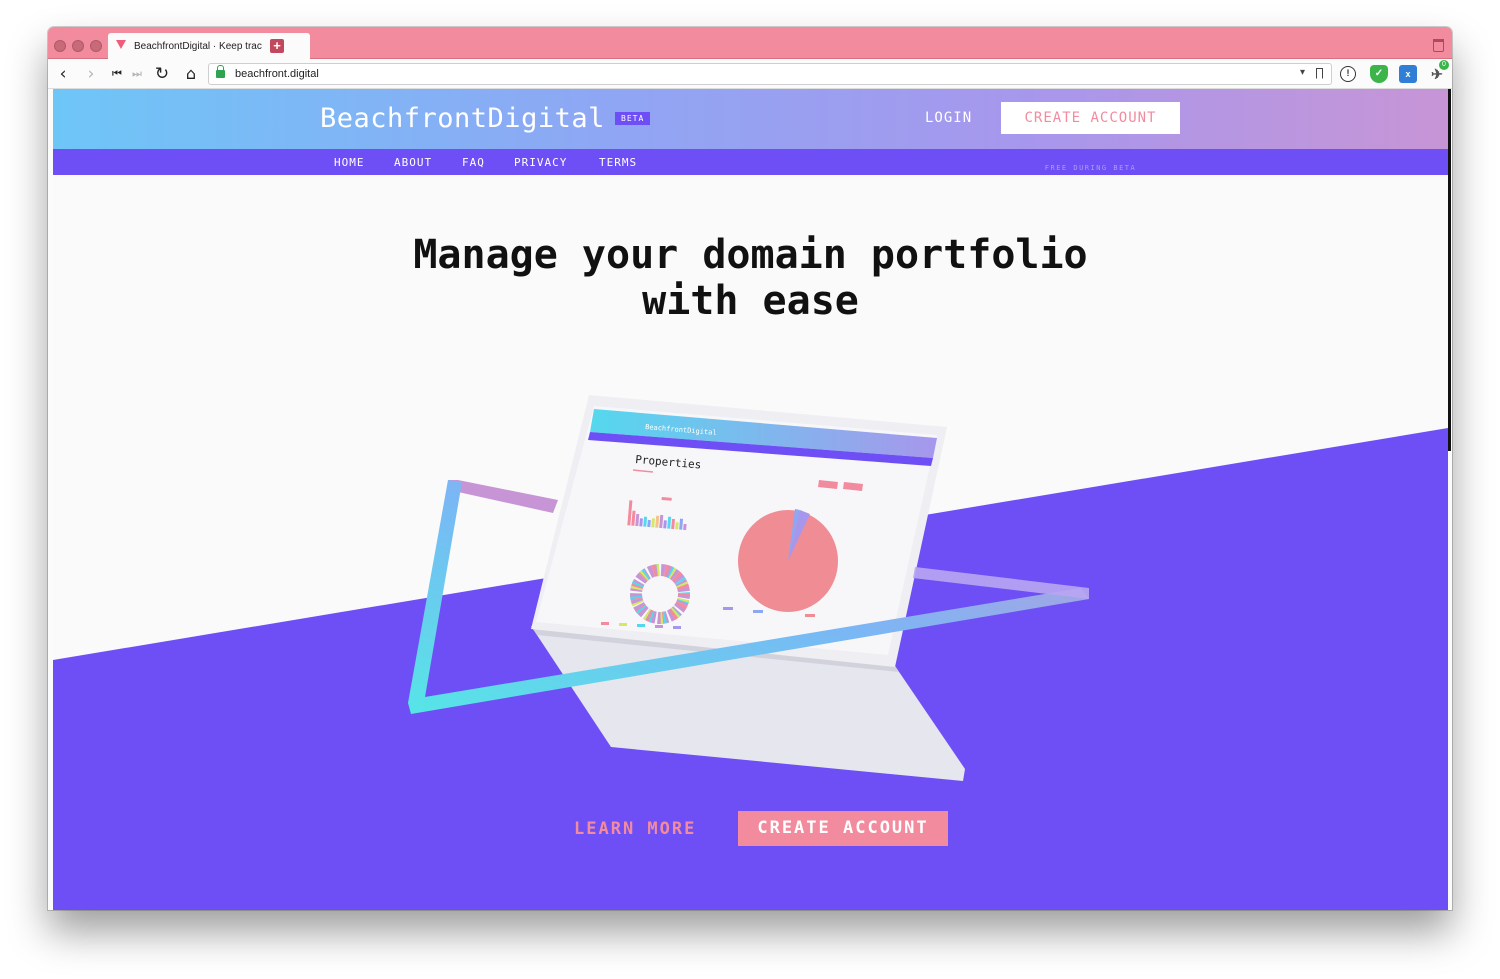 This screenshot has height=979, width=1500. Describe the element at coordinates (503, 496) in the screenshot. I see `frame-top-segment` at that location.